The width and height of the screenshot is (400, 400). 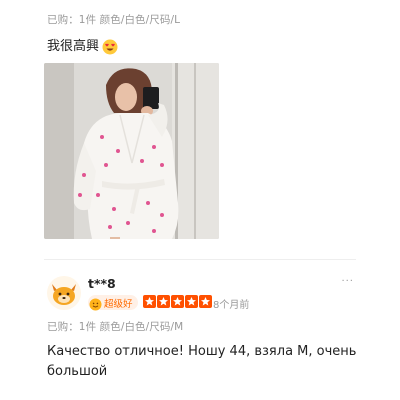 What do you see at coordinates (64, 293) in the screenshot?
I see `avatar` at bounding box center [64, 293].